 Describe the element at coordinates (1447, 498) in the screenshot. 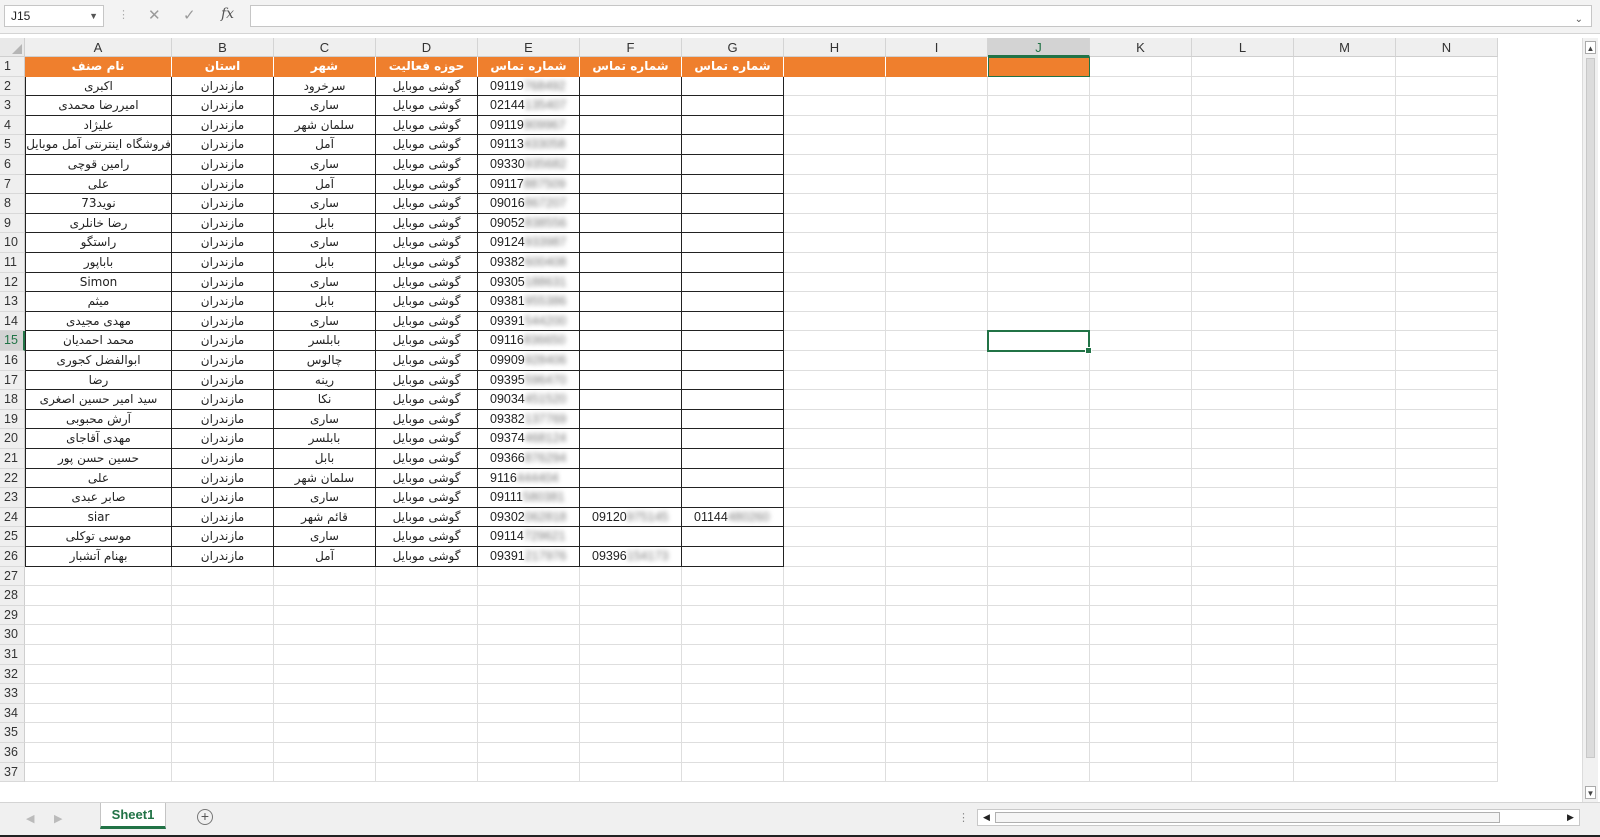

I see `cell-n23` at that location.